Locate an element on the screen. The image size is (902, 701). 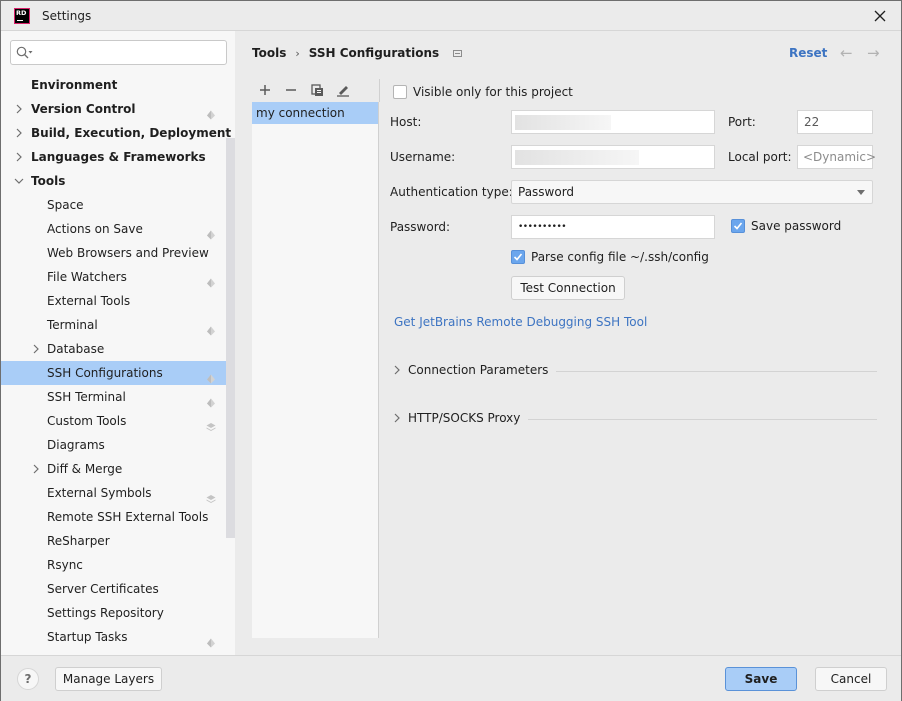
sidebar-item-rsync: Rsync is located at coordinates (118, 565).